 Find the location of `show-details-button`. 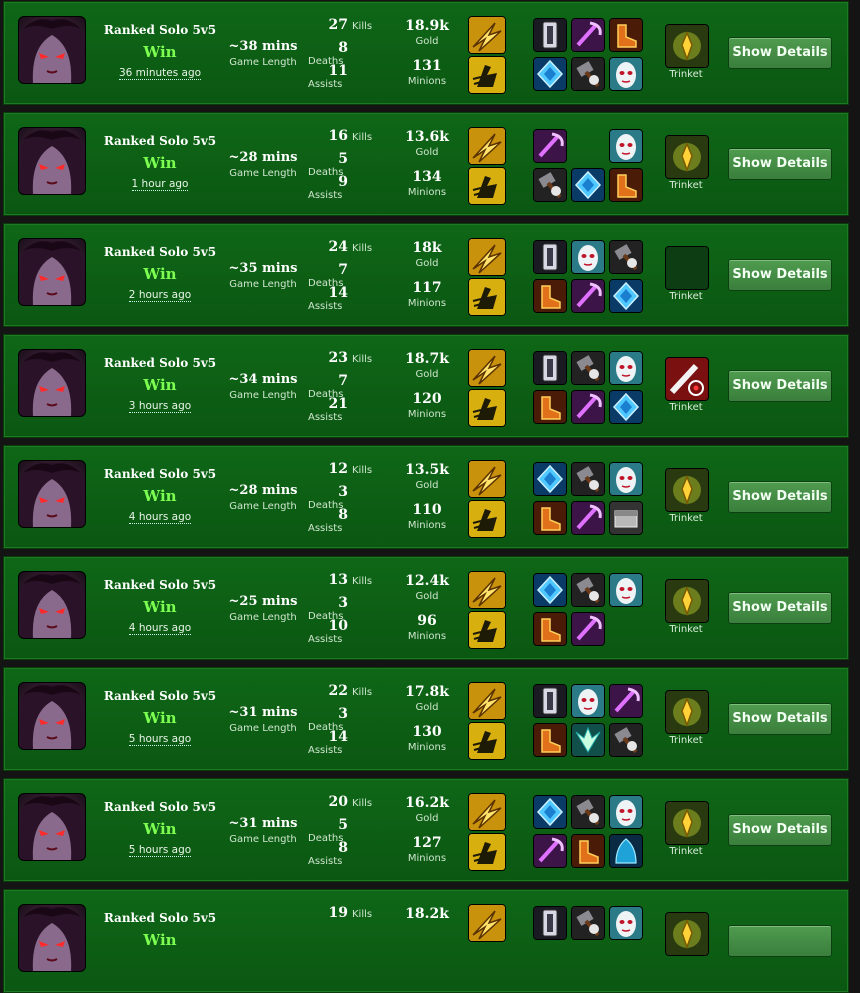

show-details-button is located at coordinates (780, 941).